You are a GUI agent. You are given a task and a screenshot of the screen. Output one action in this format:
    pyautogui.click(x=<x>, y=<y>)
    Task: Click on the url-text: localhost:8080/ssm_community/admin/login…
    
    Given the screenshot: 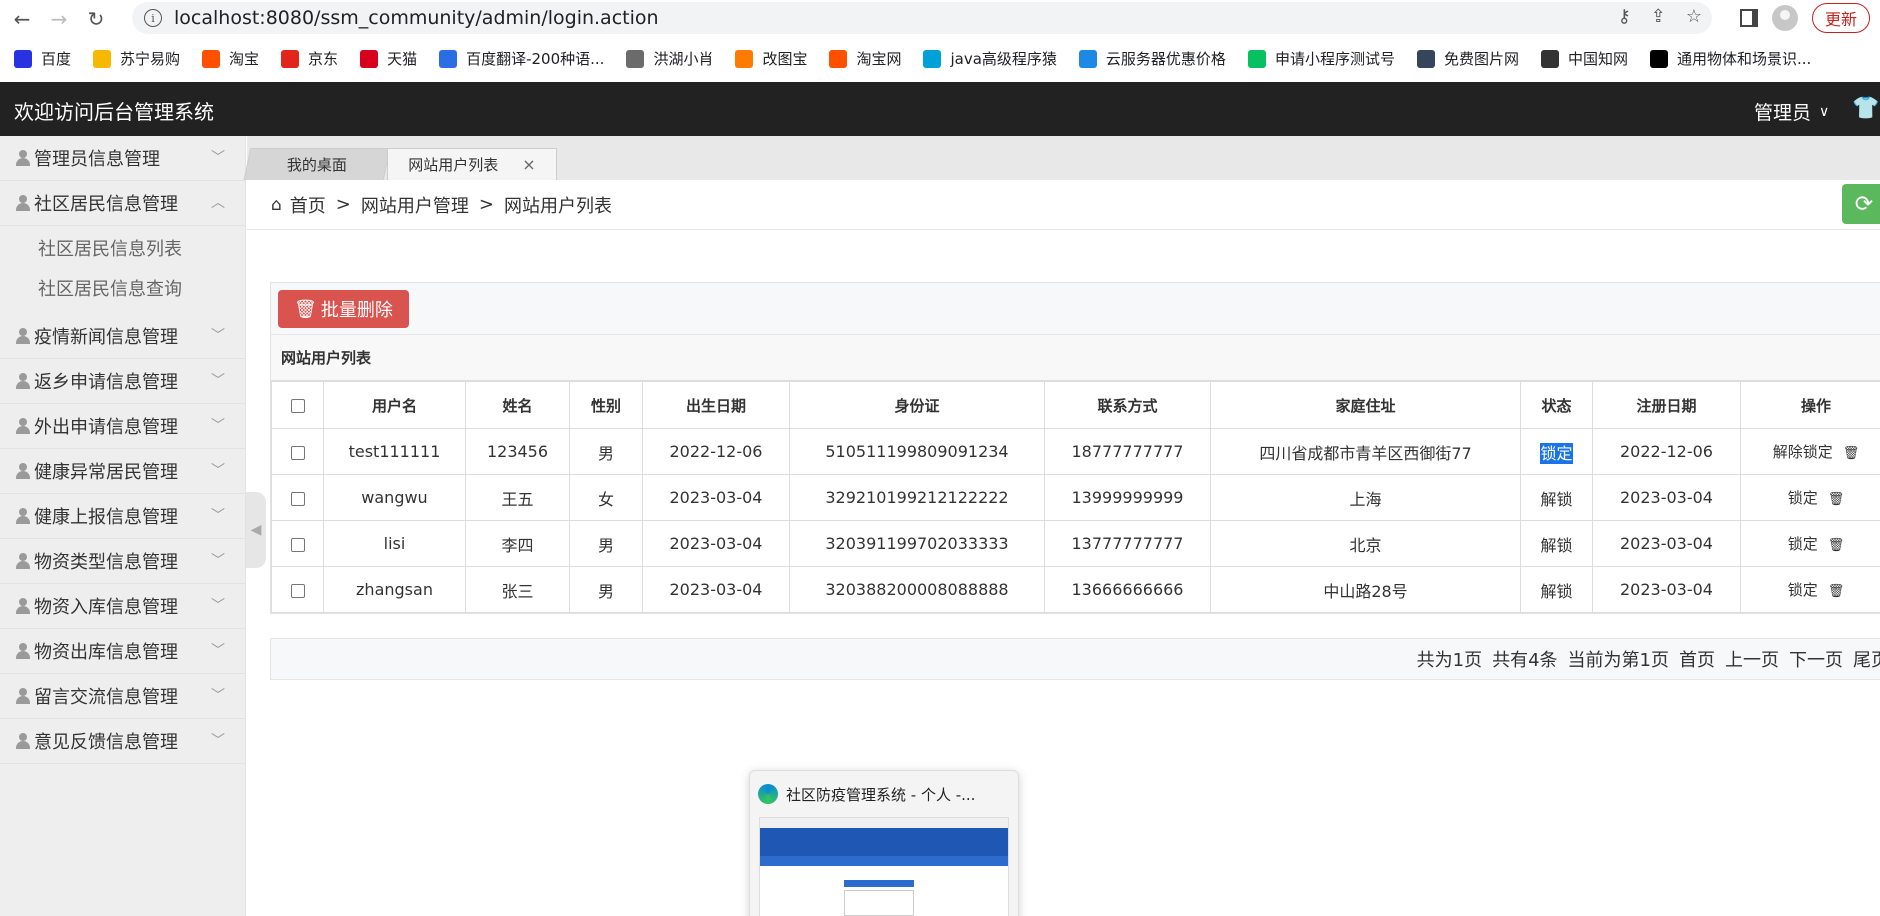 What is the action you would take?
    pyautogui.click(x=416, y=18)
    